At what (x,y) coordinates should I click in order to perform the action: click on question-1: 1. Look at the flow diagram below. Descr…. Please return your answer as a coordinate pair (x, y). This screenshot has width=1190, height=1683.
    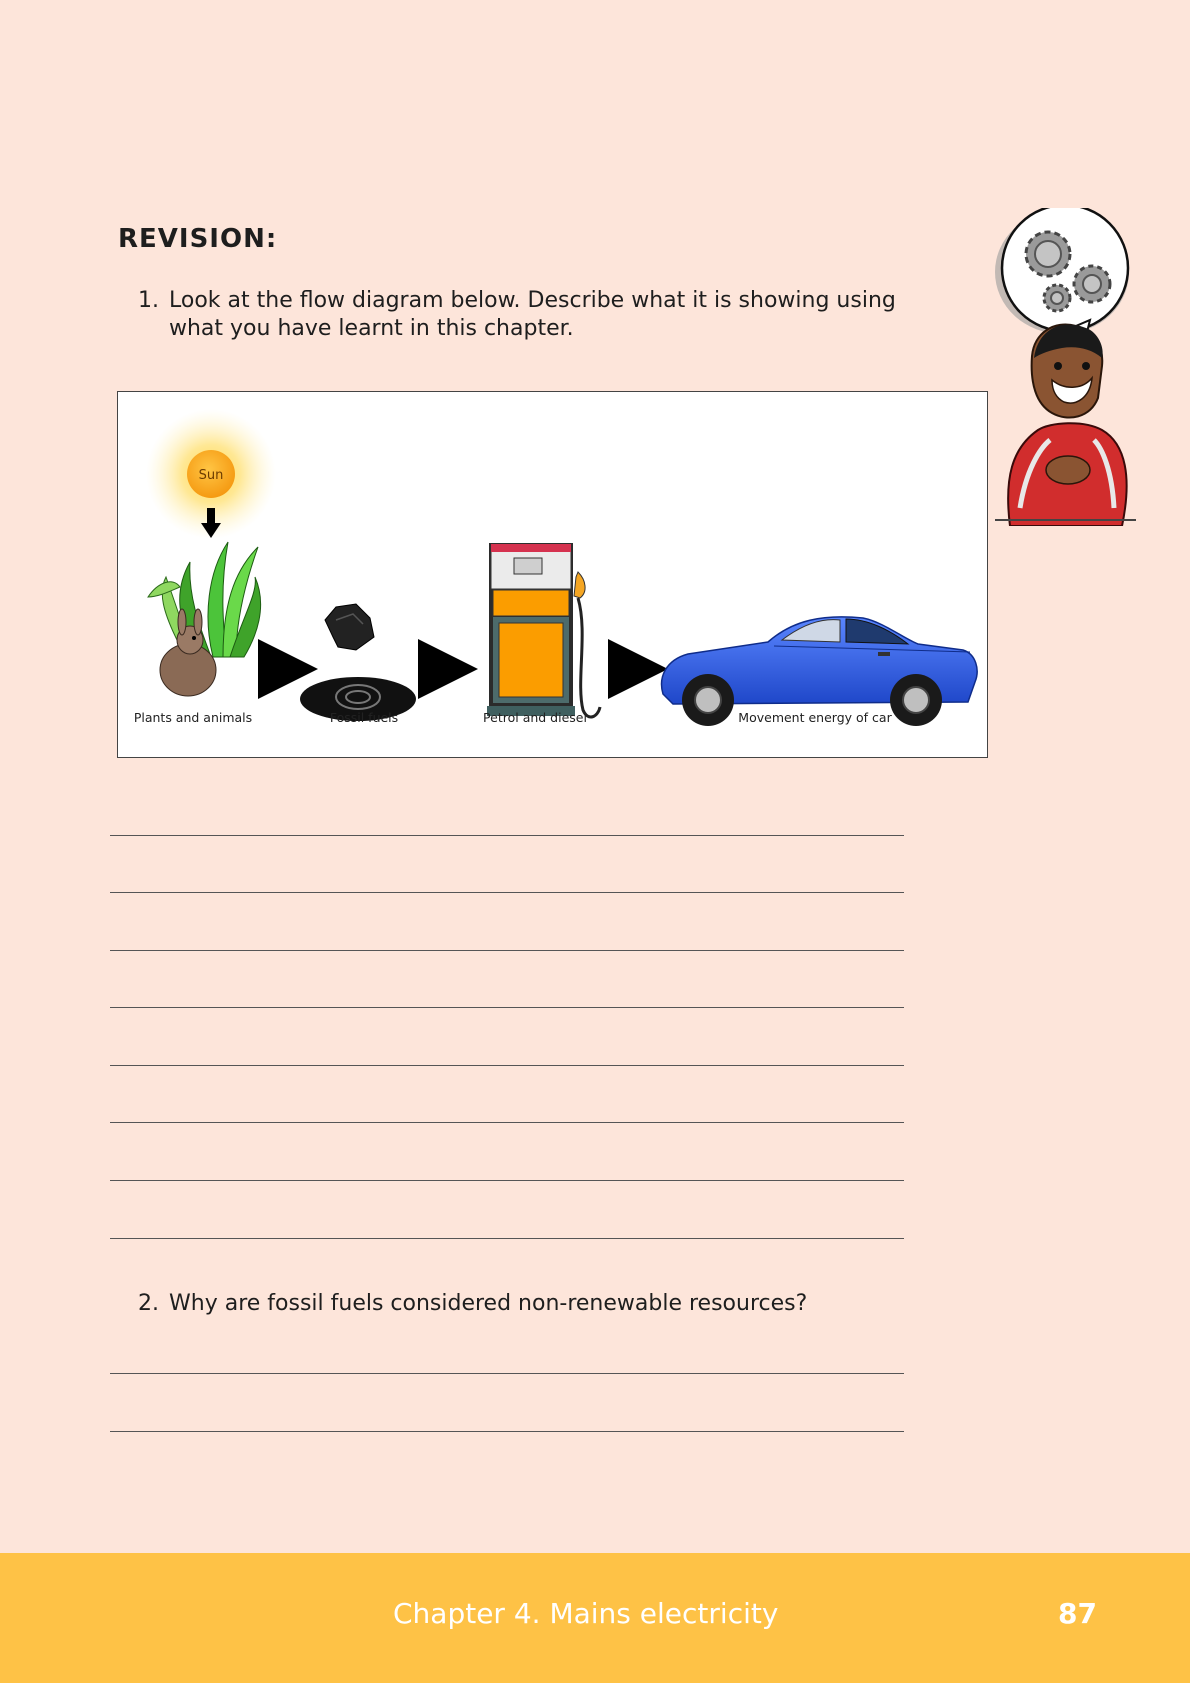
    Looking at the image, I should click on (528, 317).